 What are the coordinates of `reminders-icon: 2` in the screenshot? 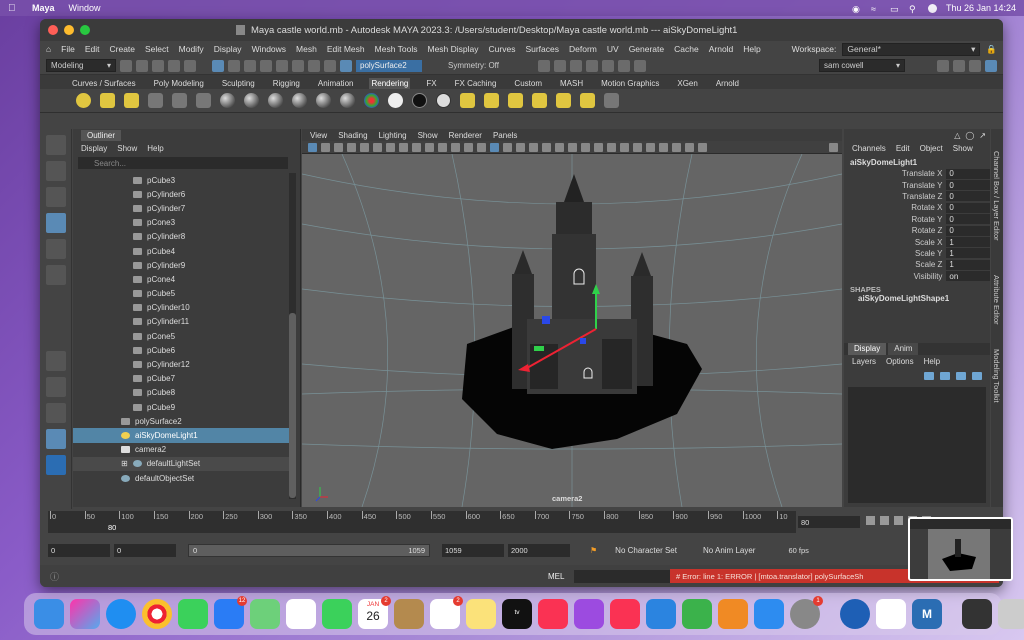 It's located at (446, 612).